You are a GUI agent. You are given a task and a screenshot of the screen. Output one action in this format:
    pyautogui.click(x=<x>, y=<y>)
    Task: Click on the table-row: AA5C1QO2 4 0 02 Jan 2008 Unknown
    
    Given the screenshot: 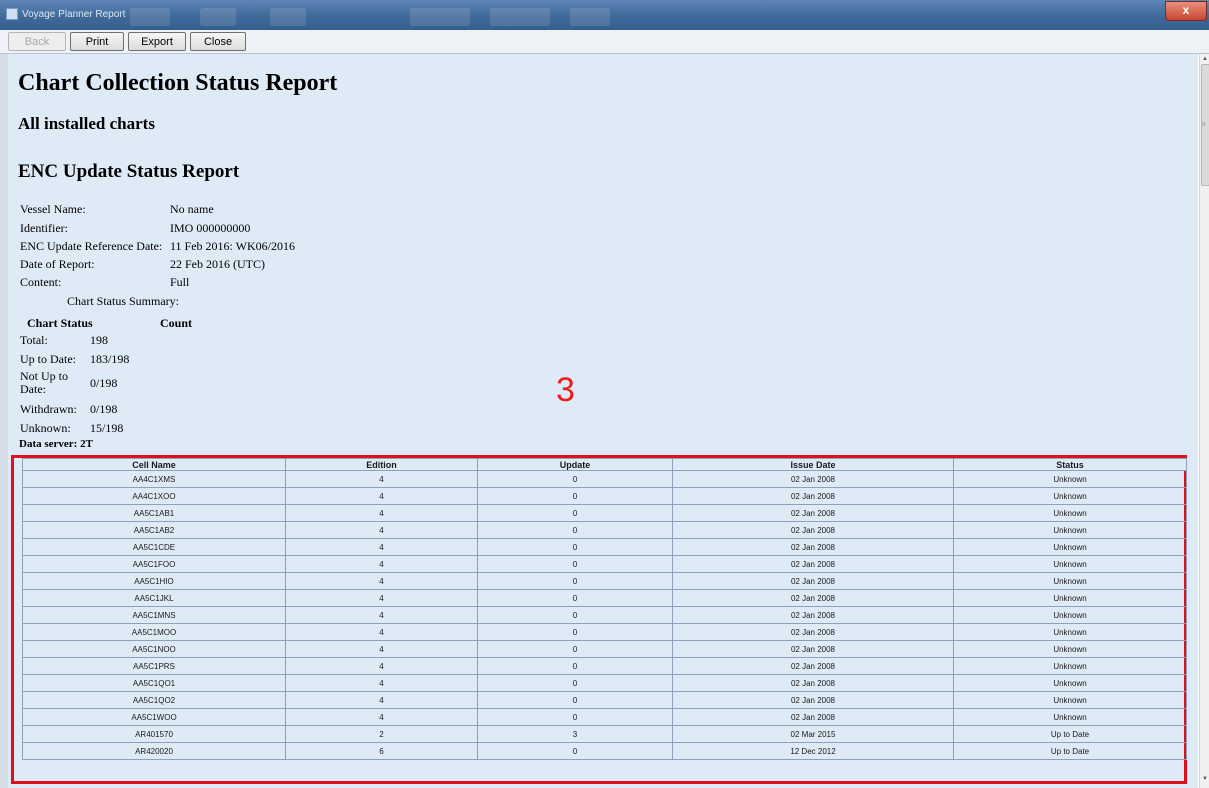 What is the action you would take?
    pyautogui.click(x=604, y=700)
    